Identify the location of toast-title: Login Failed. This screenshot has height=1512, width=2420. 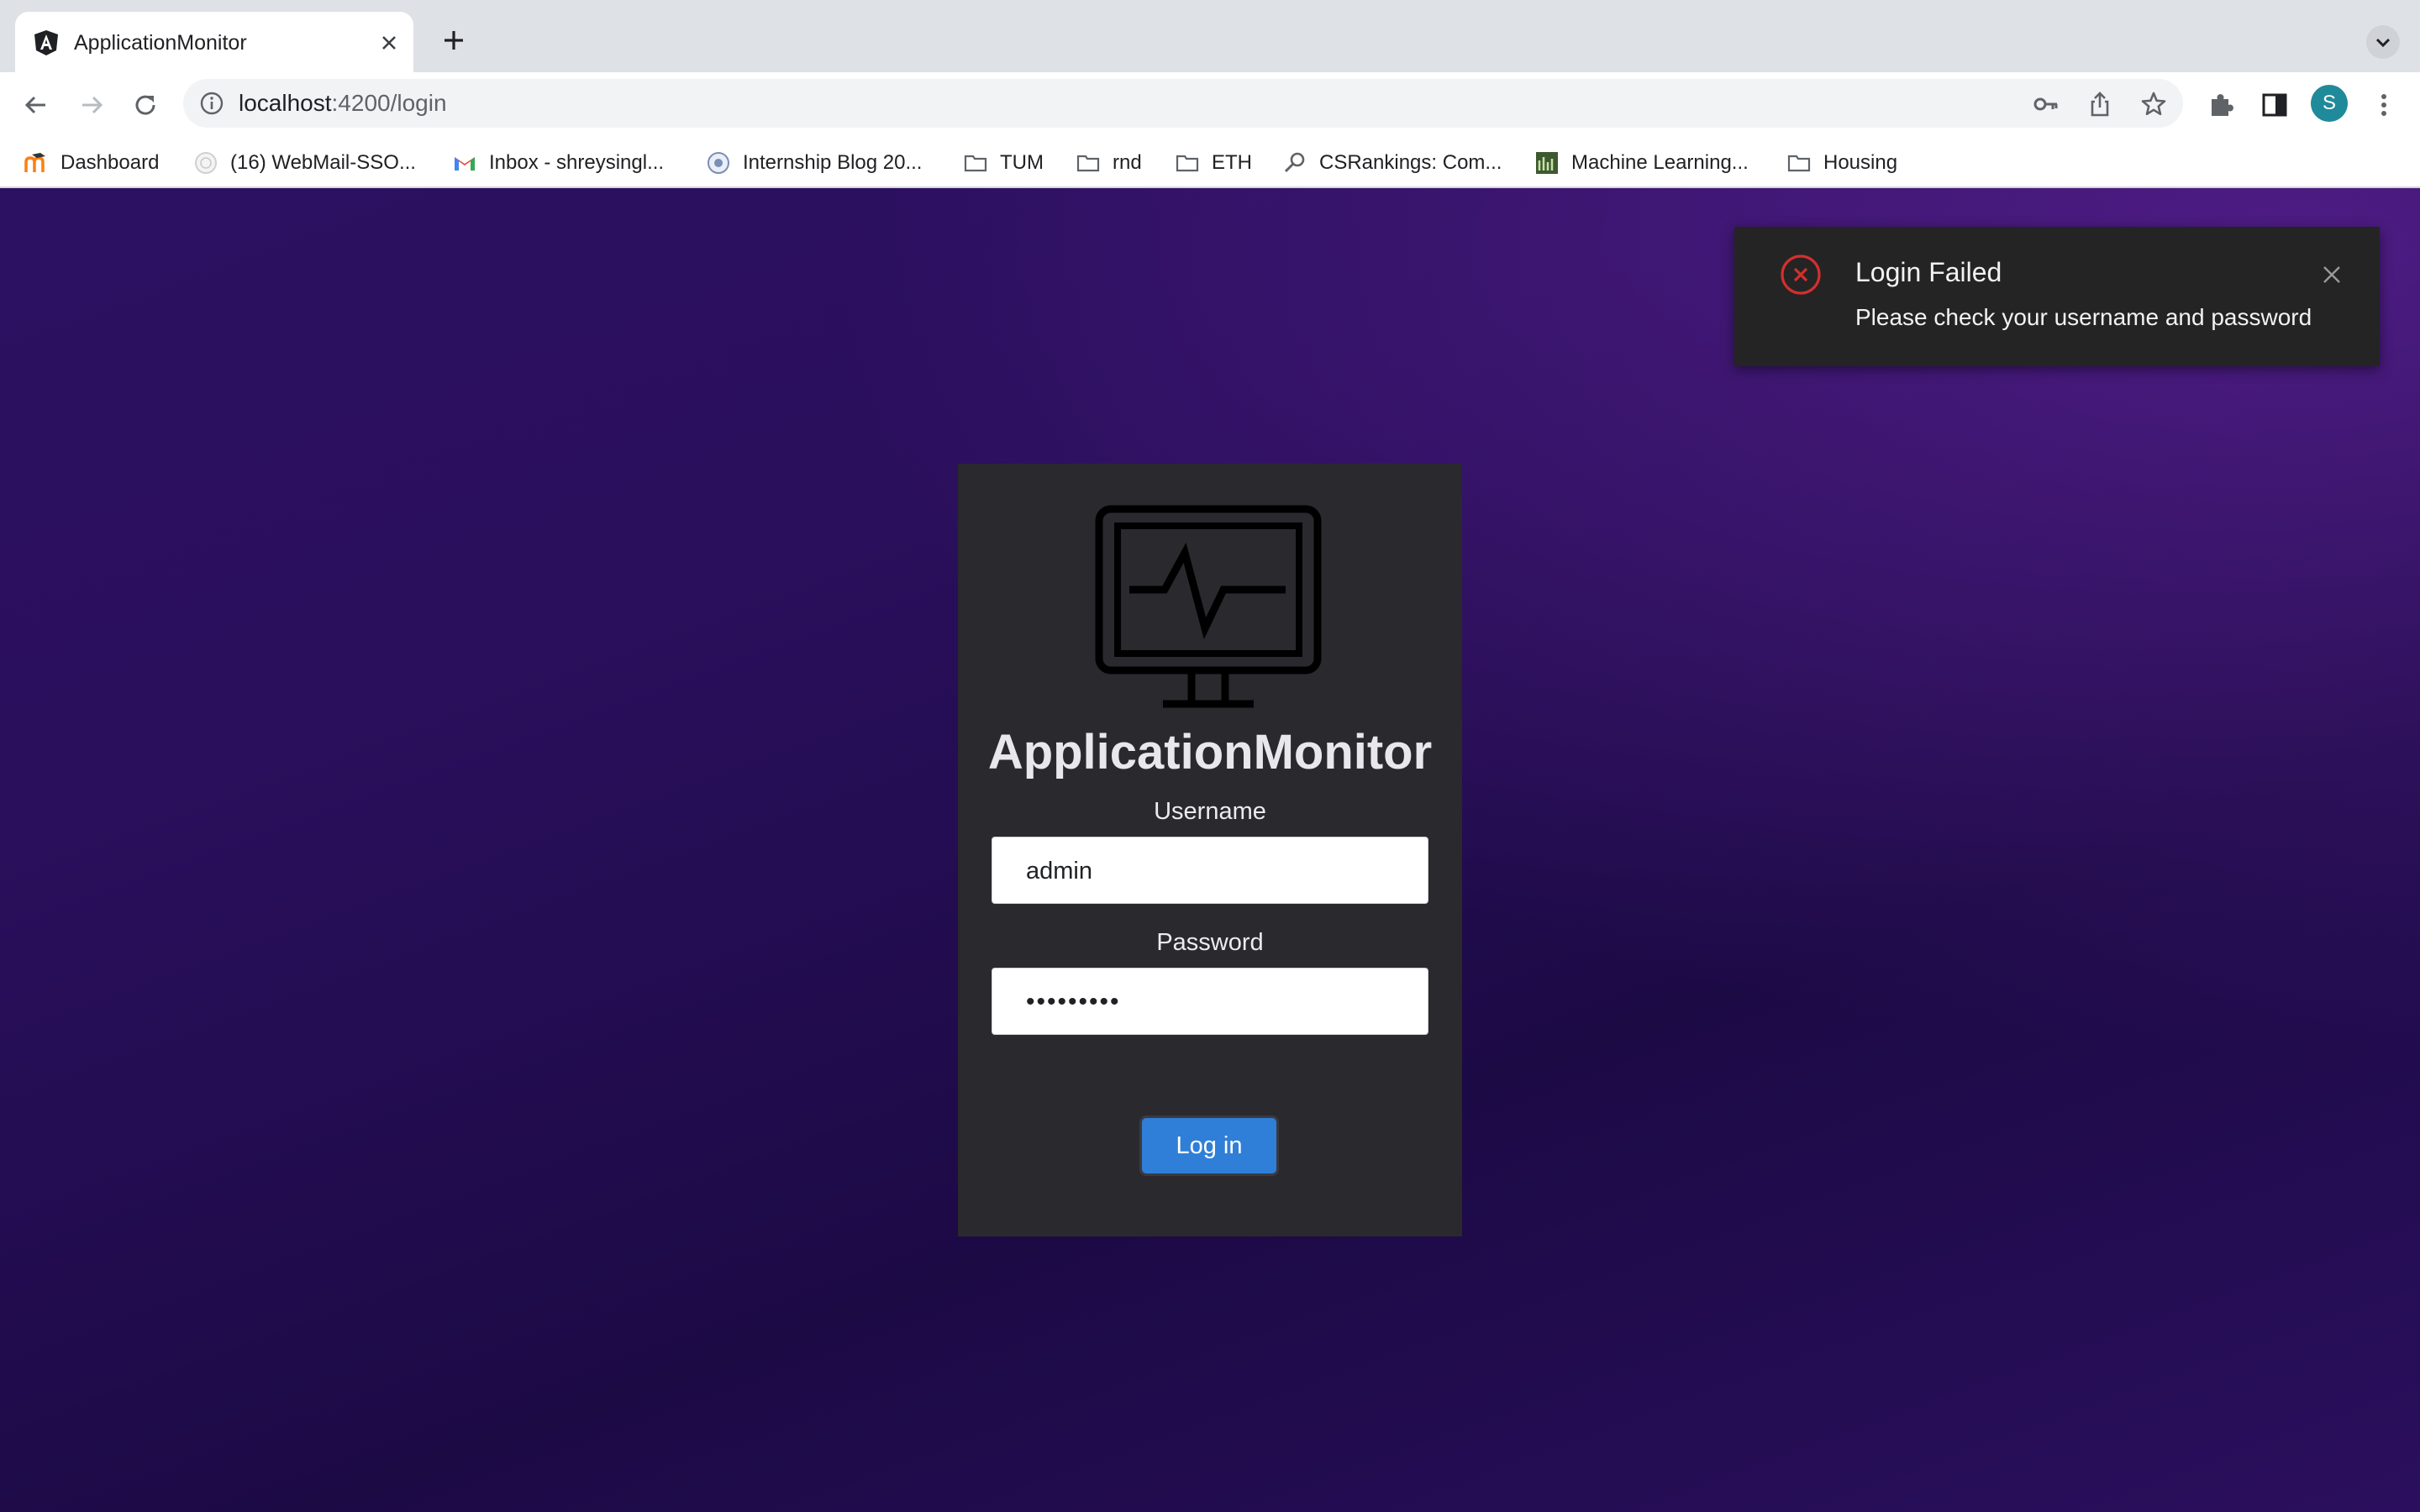
(1928, 272).